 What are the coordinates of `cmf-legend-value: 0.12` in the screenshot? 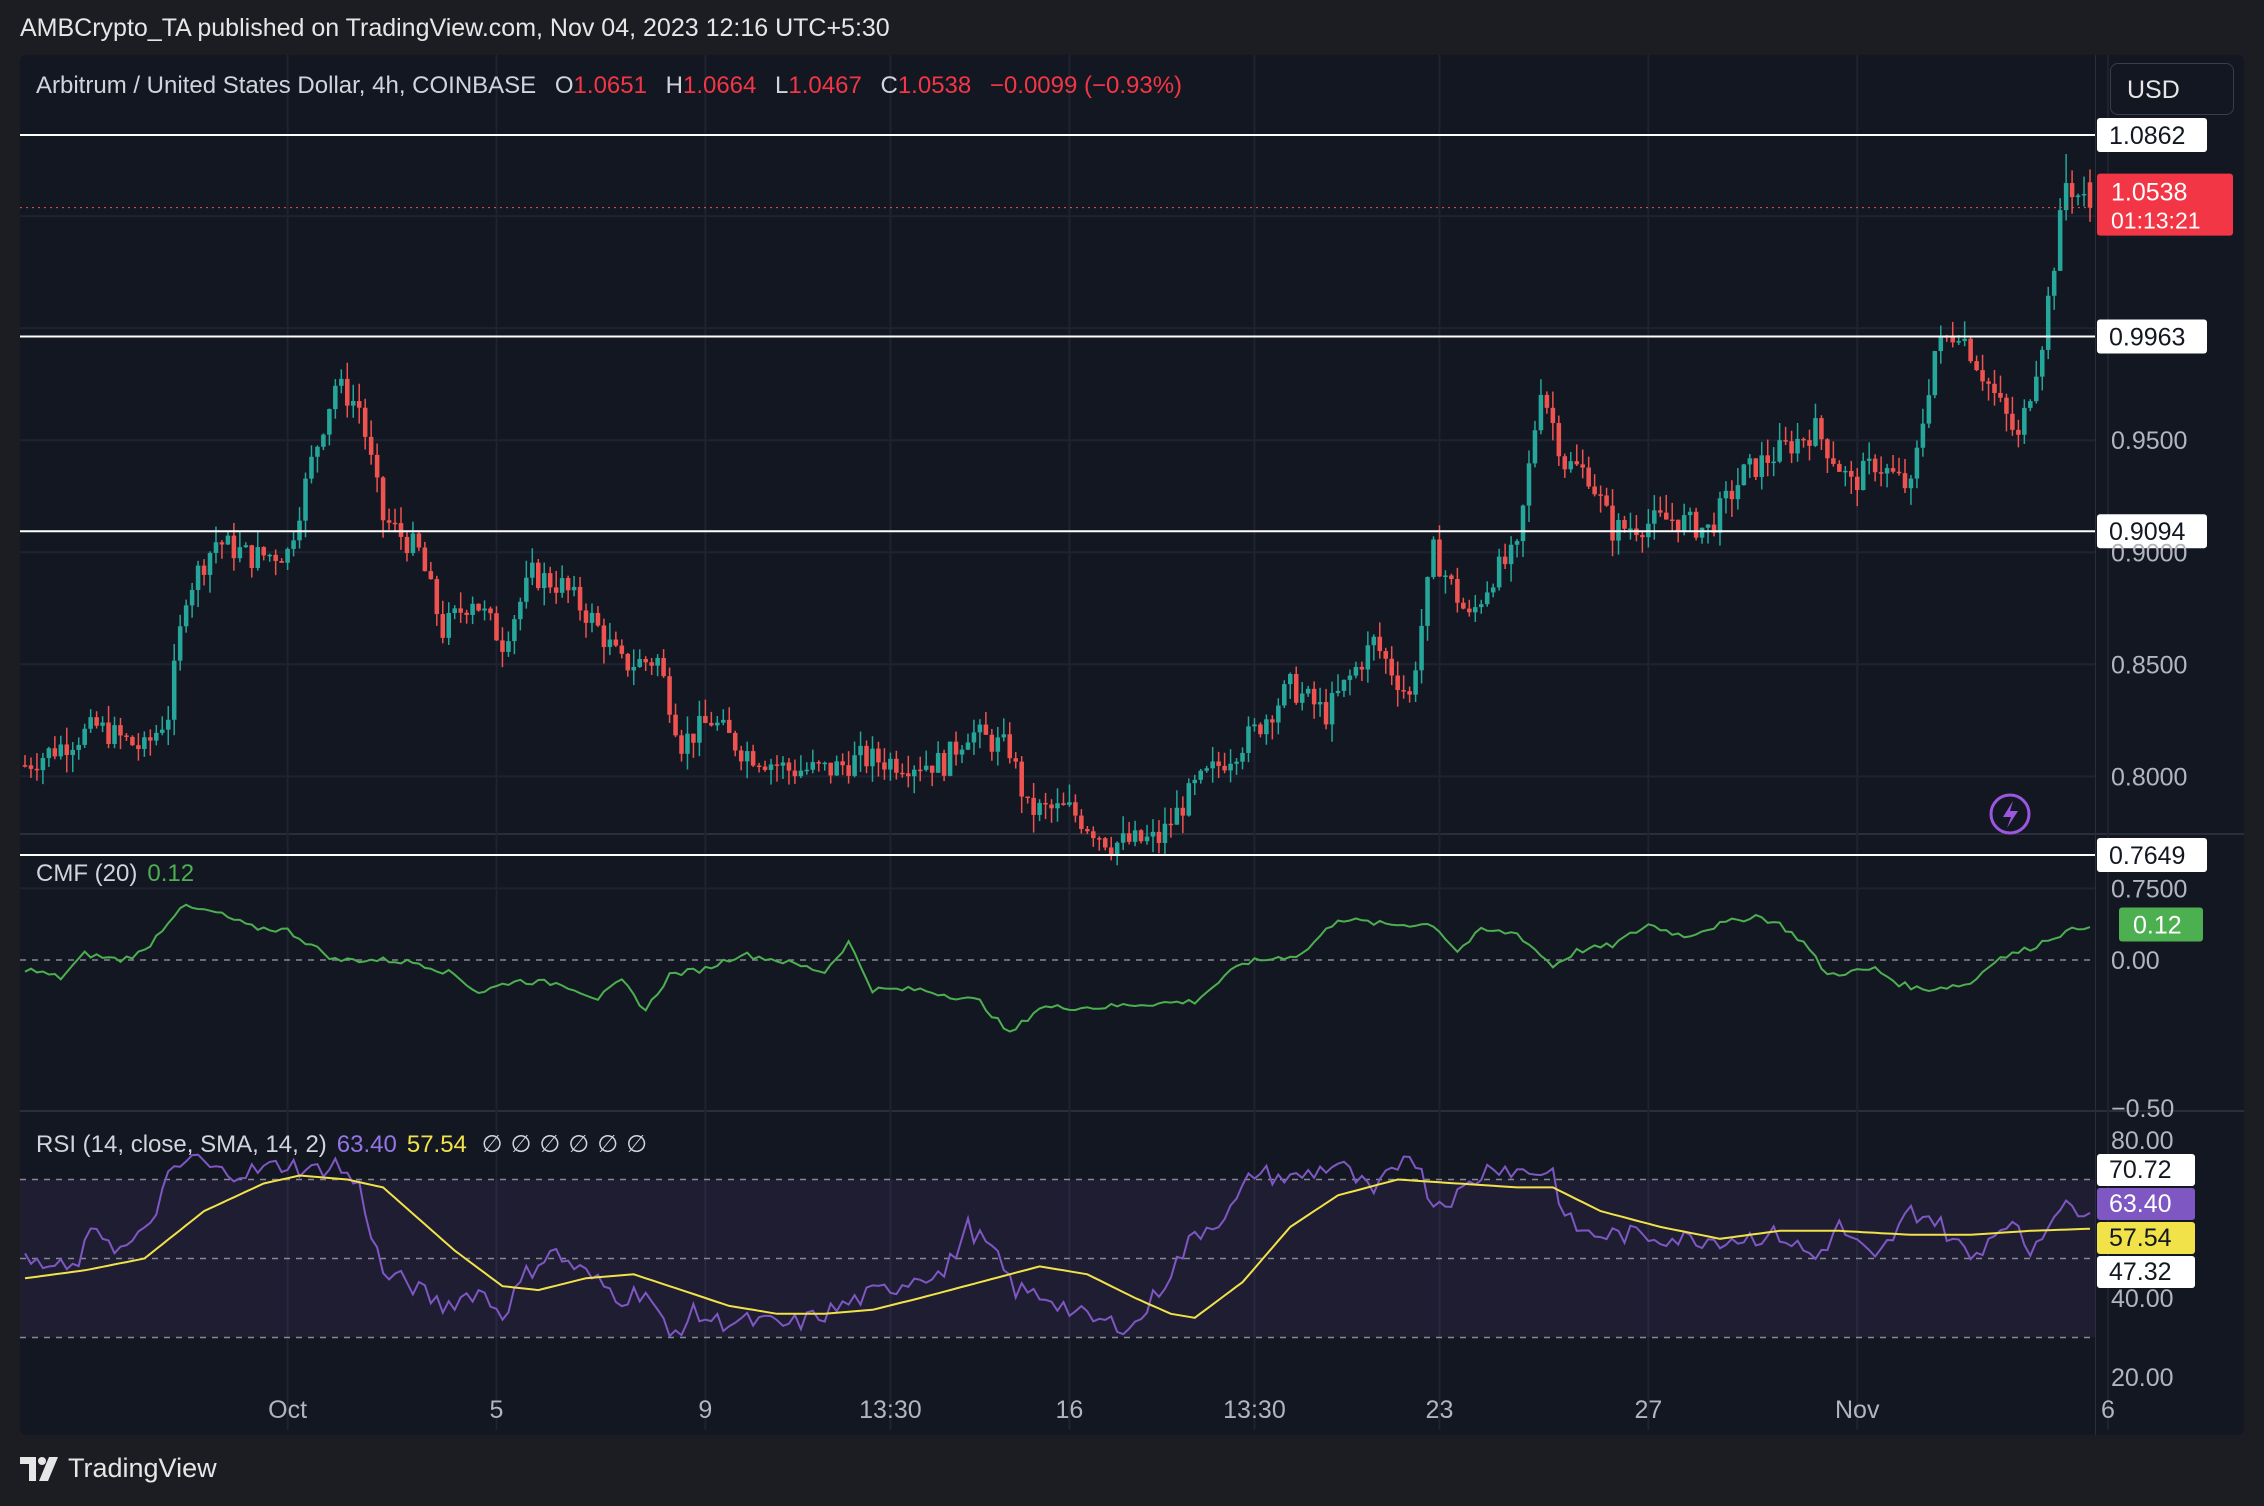 It's located at (171, 873).